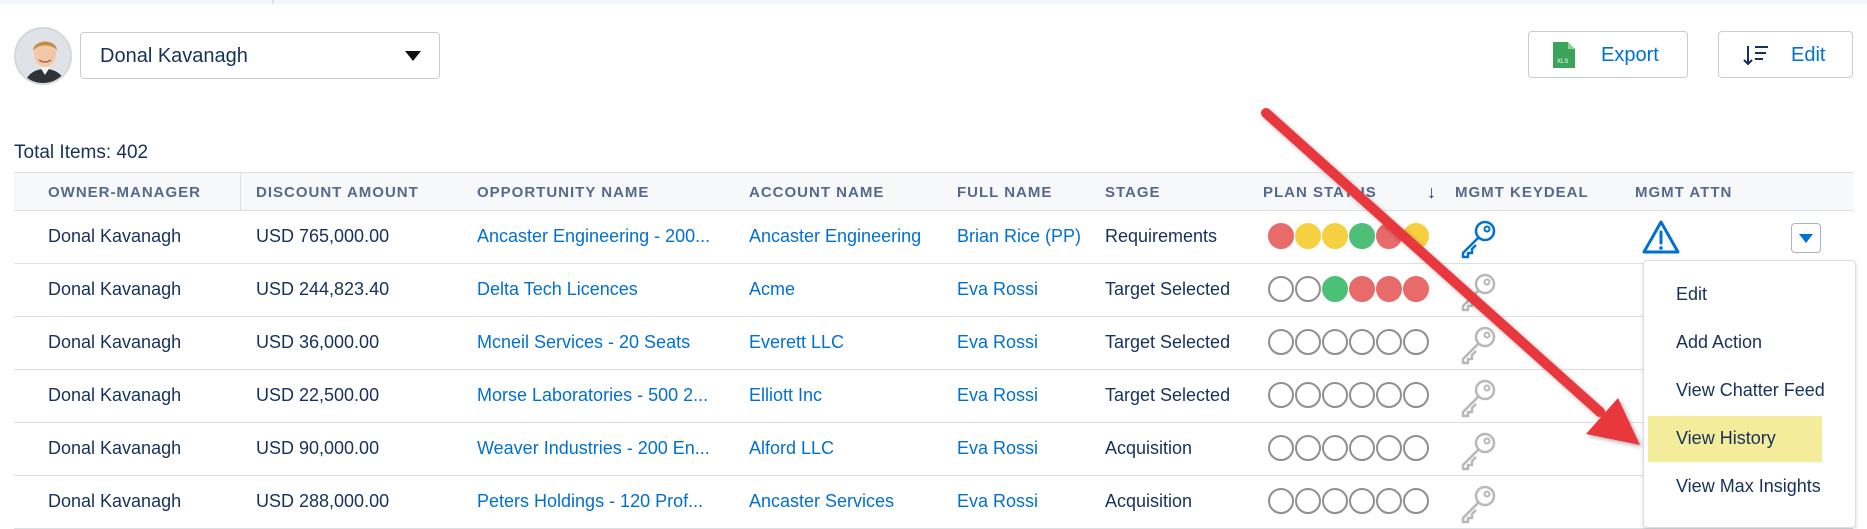 This screenshot has width=1867, height=529. What do you see at coordinates (563, 192) in the screenshot?
I see `column-header-opportunity-name: OPPORTUNITY NAME` at bounding box center [563, 192].